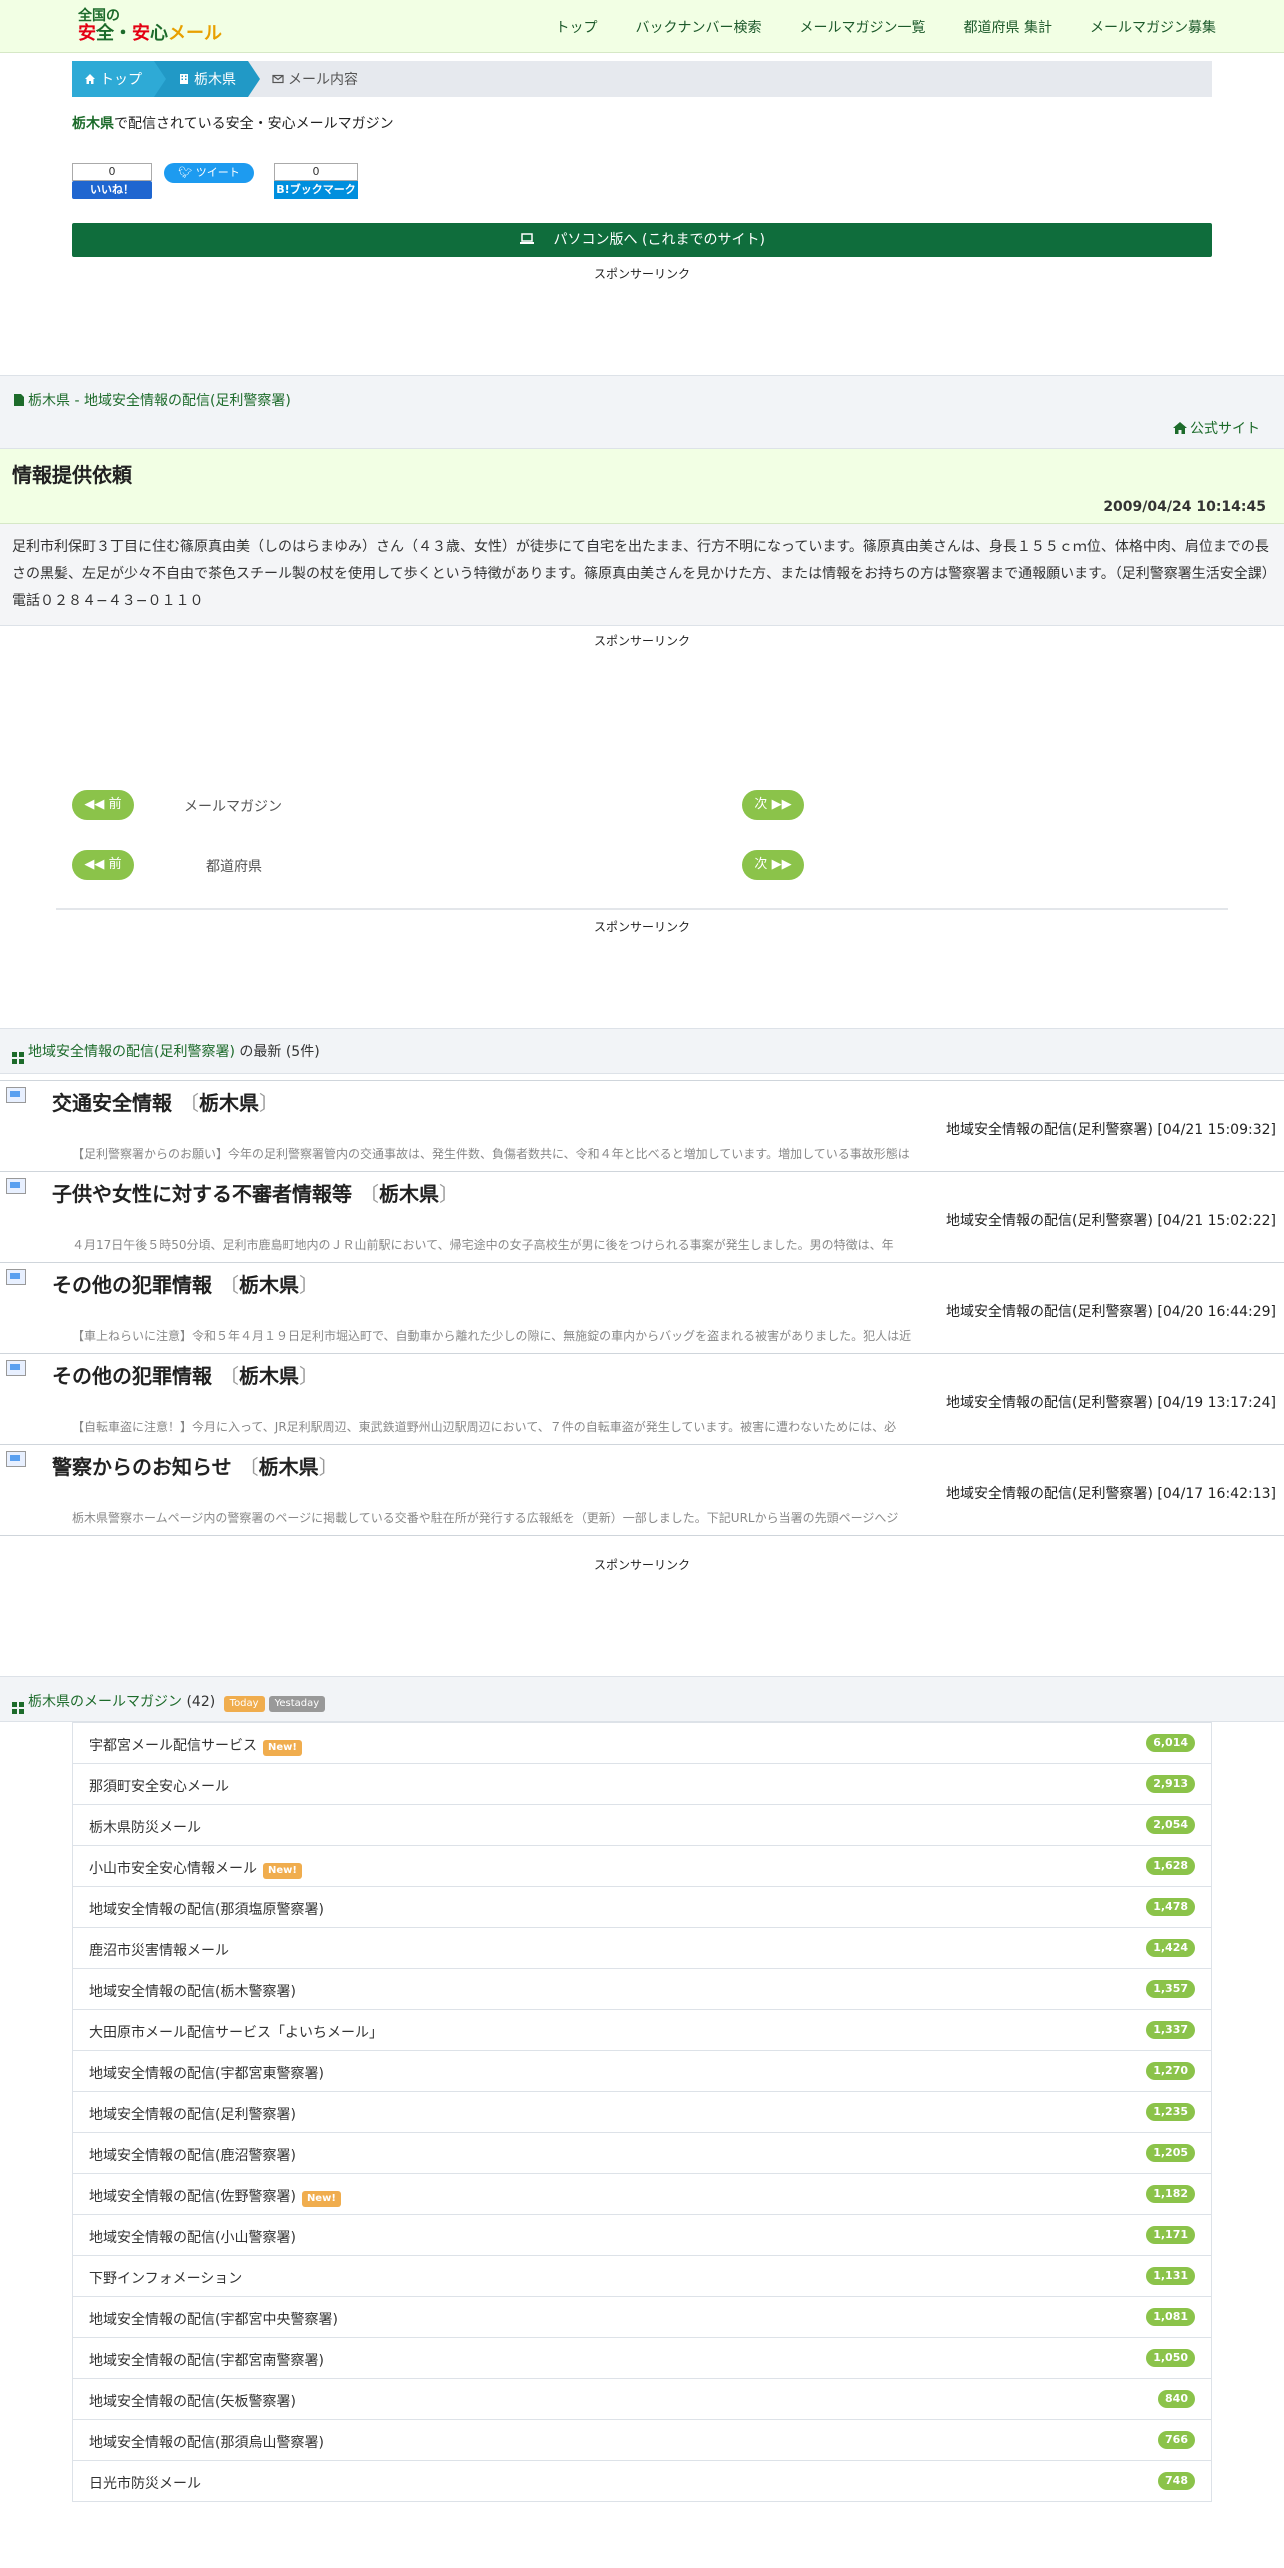  Describe the element at coordinates (863, 27) in the screenshot. I see `nav-magazine-list: メールマガジン一覧` at that location.